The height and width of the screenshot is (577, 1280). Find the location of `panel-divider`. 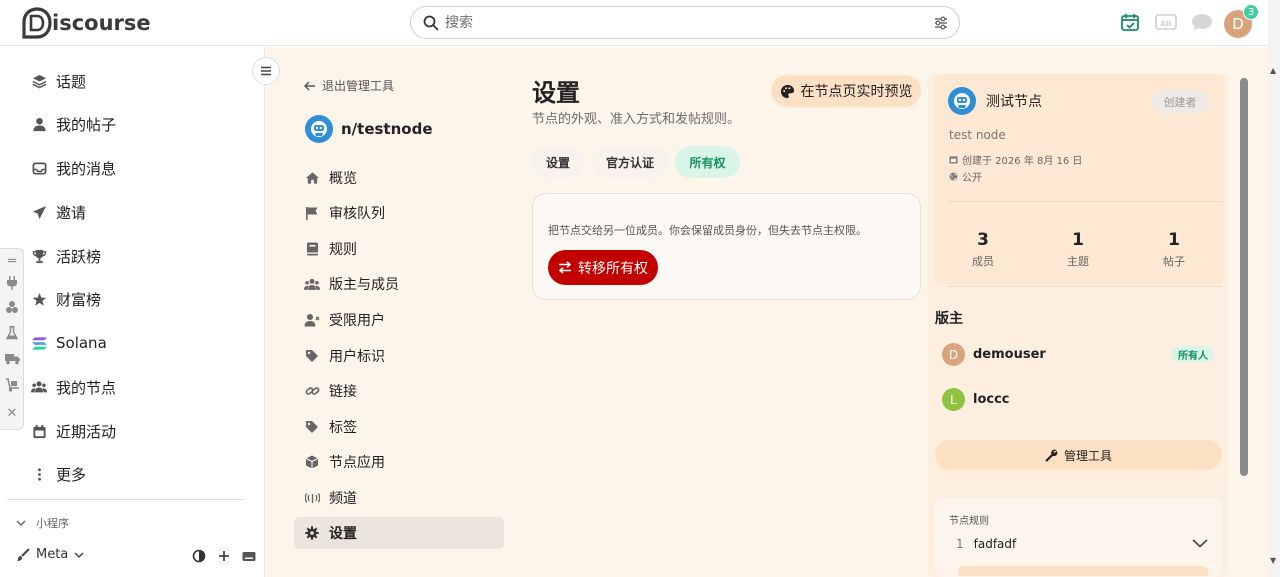

panel-divider is located at coordinates (1085, 201).